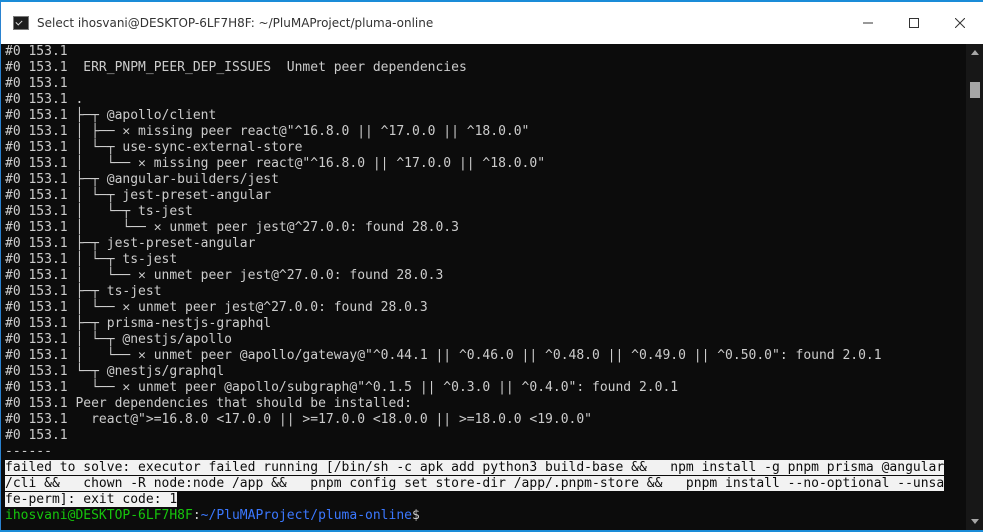 The width and height of the screenshot is (983, 532). I want to click on output-line: #0 153.1 ├─┬ prisma-nestjs-graphql, so click(138, 323).